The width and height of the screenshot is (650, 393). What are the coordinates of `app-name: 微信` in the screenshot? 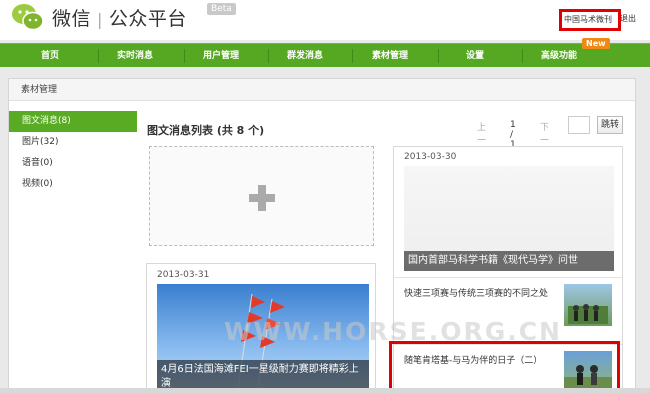 It's located at (72, 19).